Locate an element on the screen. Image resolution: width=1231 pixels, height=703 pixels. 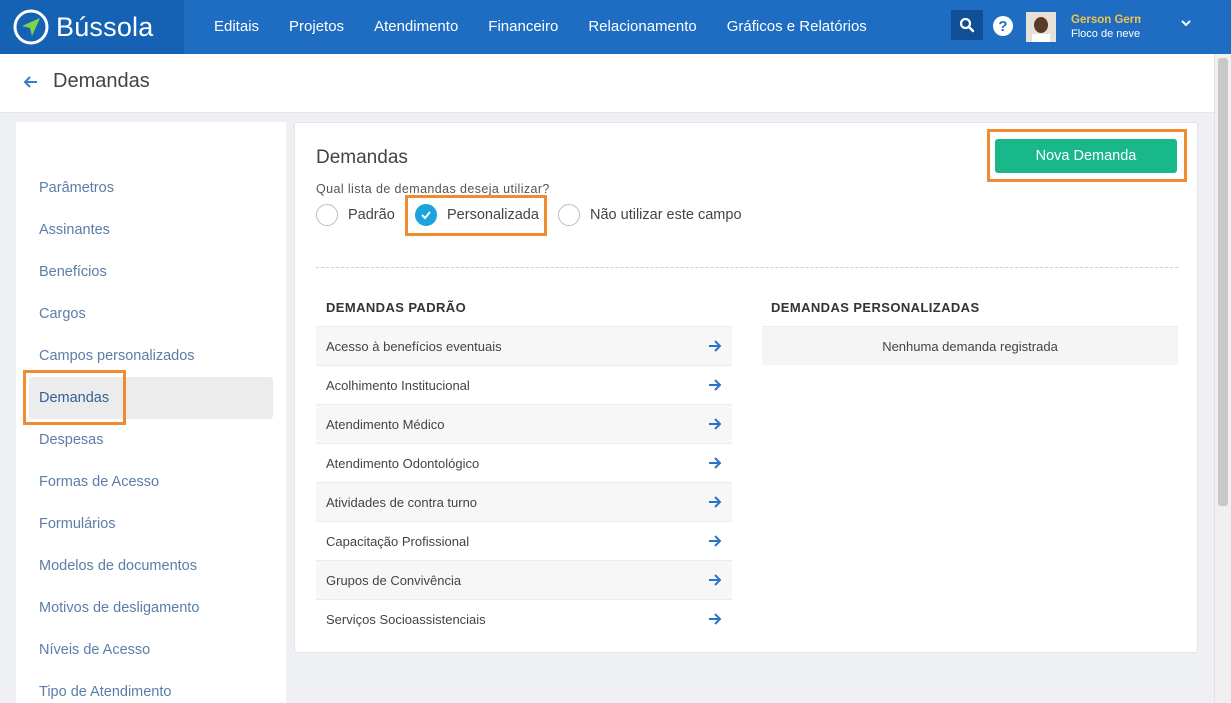
list-item: Atividades de contra turno is located at coordinates (524, 501).